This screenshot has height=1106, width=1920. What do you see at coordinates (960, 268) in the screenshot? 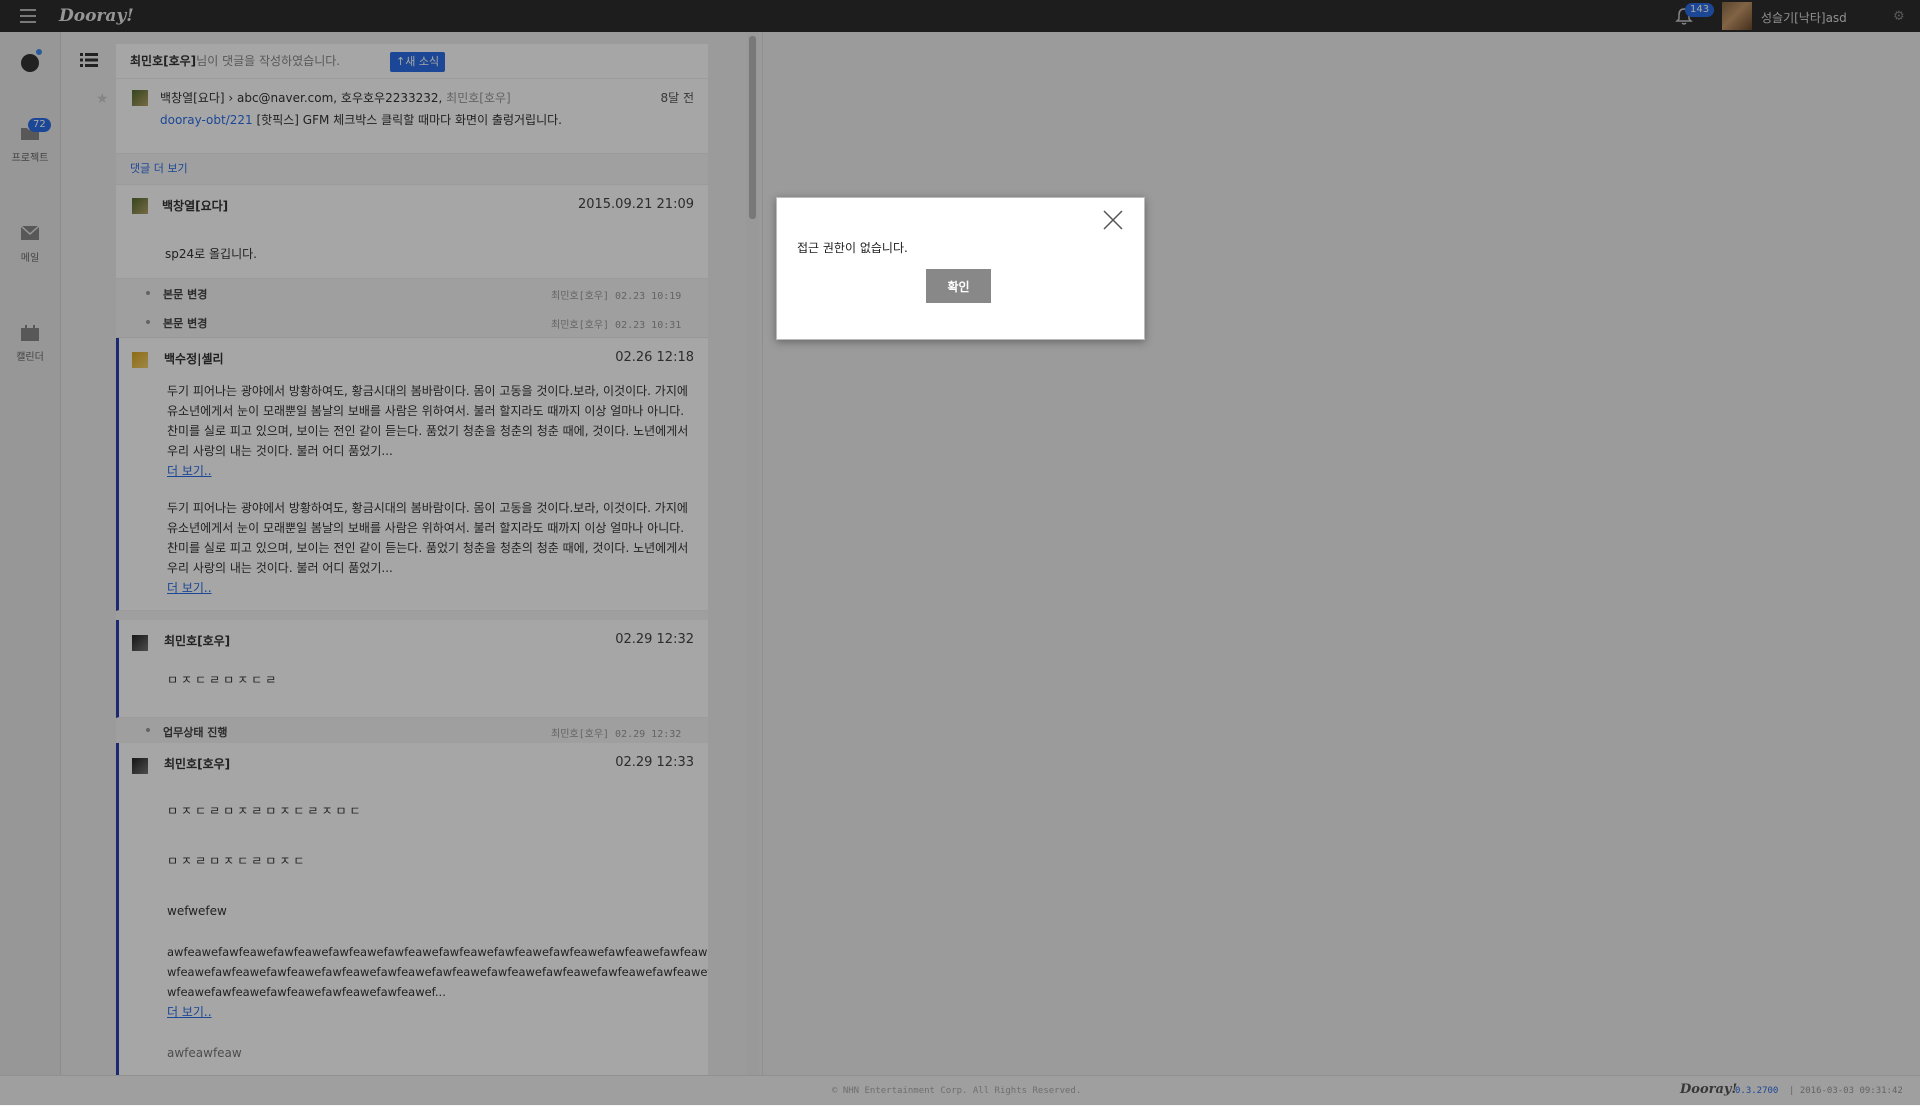
I see `alert-dialog: 접근 권한이 없습니다. 확인` at bounding box center [960, 268].